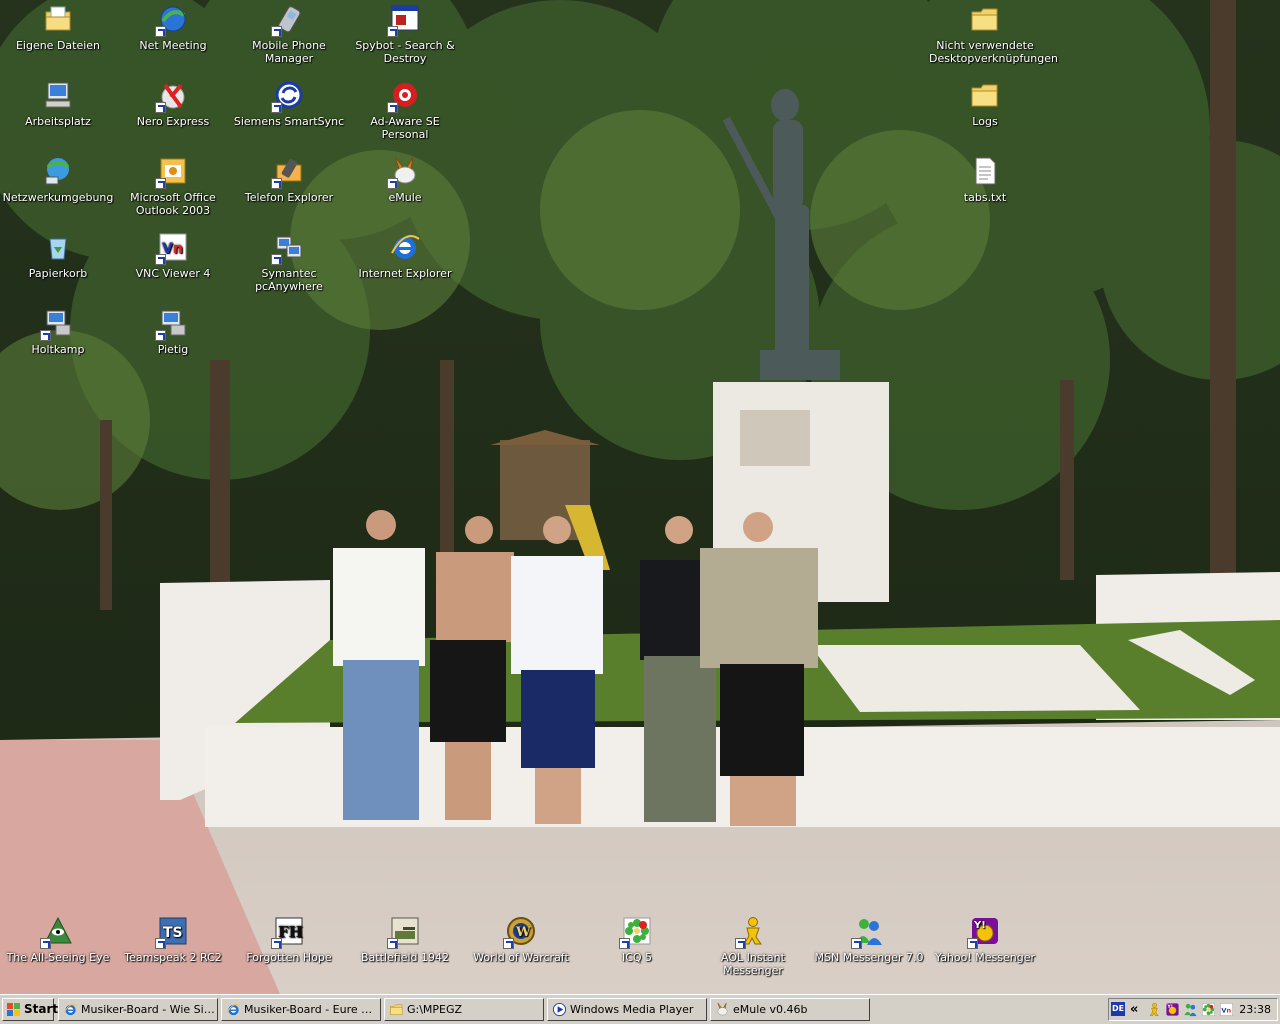 The height and width of the screenshot is (1024, 1280). I want to click on desktop-icon-yahoo-messenger: Y! Yahoo! Messenger, so click(985, 939).